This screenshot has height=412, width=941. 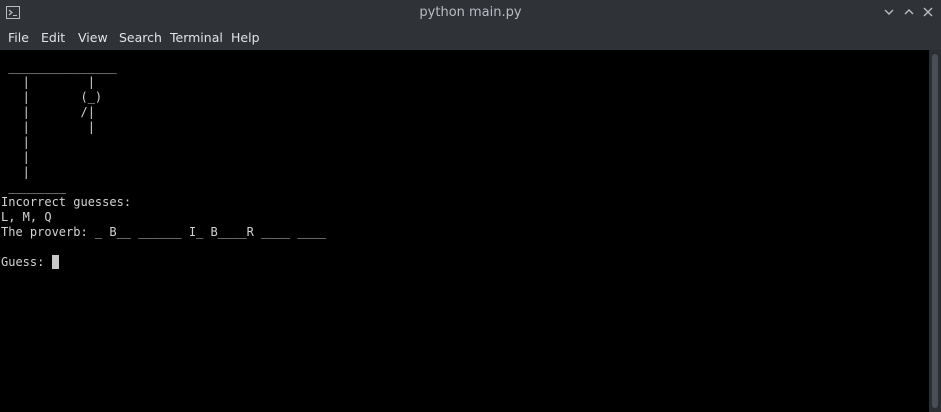 What do you see at coordinates (26, 217) in the screenshot?
I see `incorrect-guesses-letters: L, M, Q` at bounding box center [26, 217].